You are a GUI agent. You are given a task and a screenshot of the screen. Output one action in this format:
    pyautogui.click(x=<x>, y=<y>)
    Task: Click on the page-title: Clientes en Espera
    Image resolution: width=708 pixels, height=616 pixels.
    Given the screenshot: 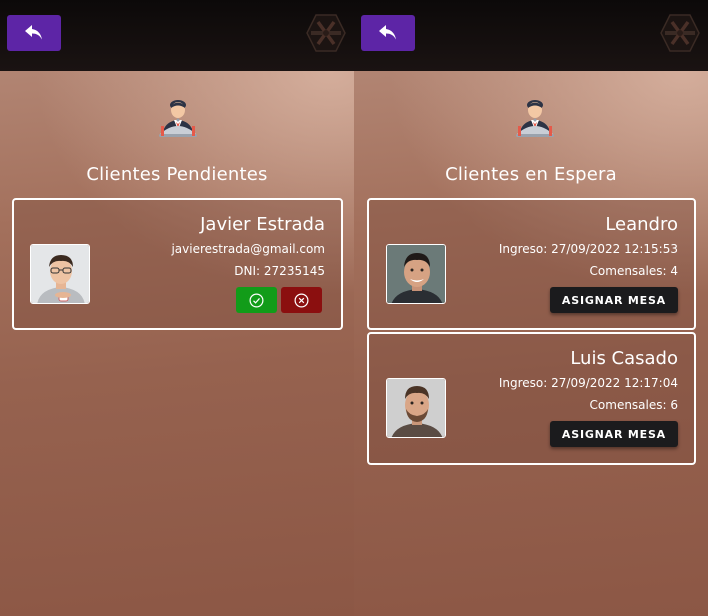 What is the action you would take?
    pyautogui.click(x=531, y=174)
    